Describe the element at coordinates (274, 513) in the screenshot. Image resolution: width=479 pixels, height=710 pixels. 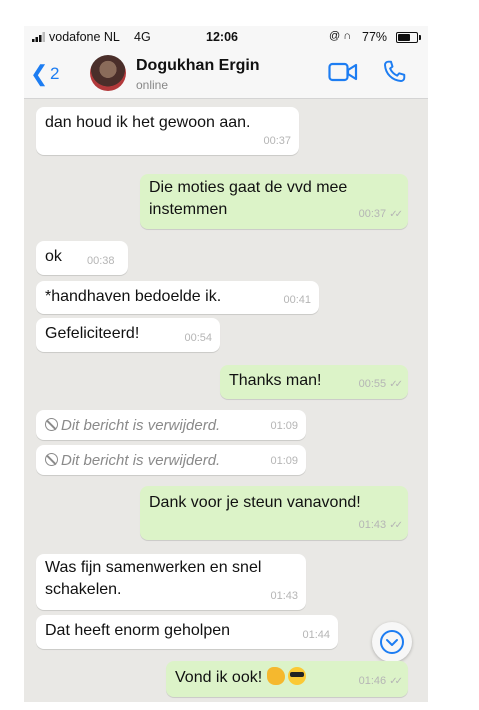
I see `message-outgoing: Dank voor je steun vanavond! 01:43 ✓✓` at that location.